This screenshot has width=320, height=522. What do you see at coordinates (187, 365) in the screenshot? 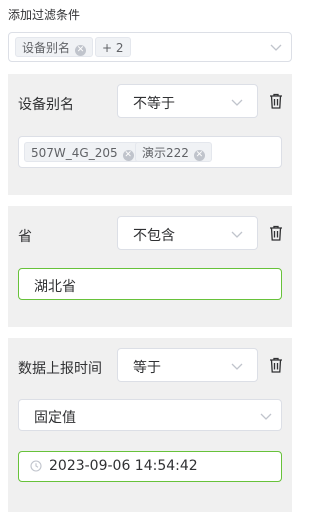
I see `operator-select: 等于` at bounding box center [187, 365].